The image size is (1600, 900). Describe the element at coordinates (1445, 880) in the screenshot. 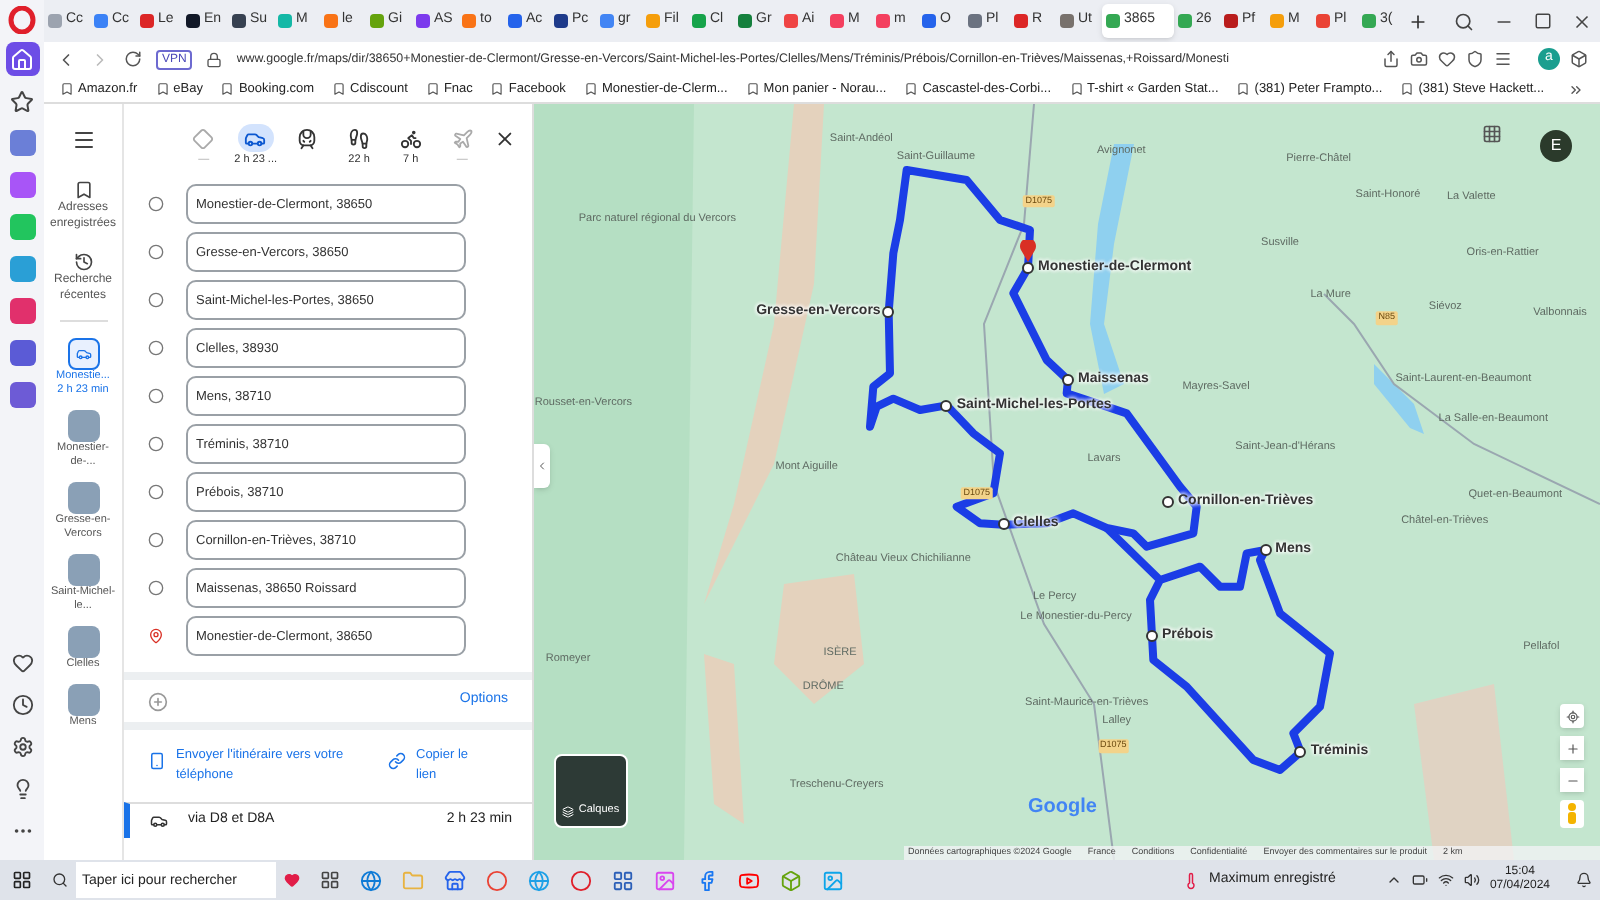

I see `wifi-icon` at that location.